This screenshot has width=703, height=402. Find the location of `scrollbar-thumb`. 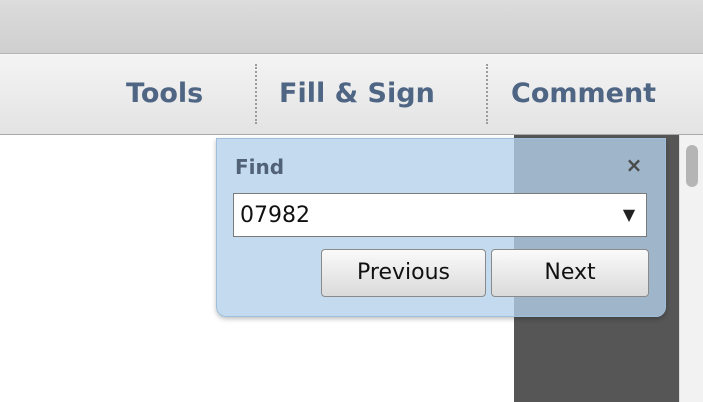

scrollbar-thumb is located at coordinates (692, 166).